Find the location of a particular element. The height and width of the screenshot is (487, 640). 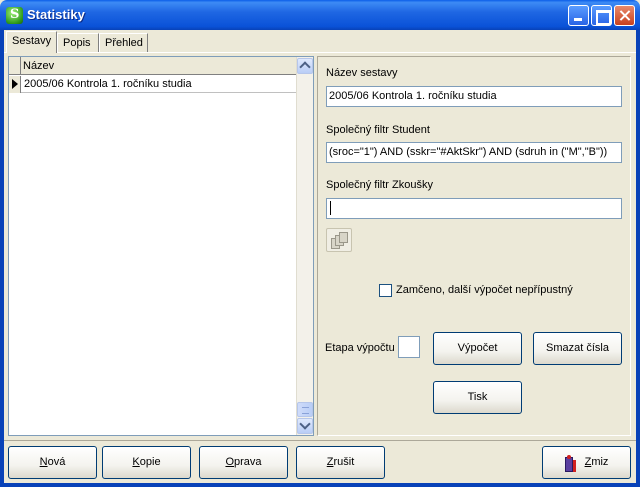

kopie-label: opie is located at coordinates (150, 462).